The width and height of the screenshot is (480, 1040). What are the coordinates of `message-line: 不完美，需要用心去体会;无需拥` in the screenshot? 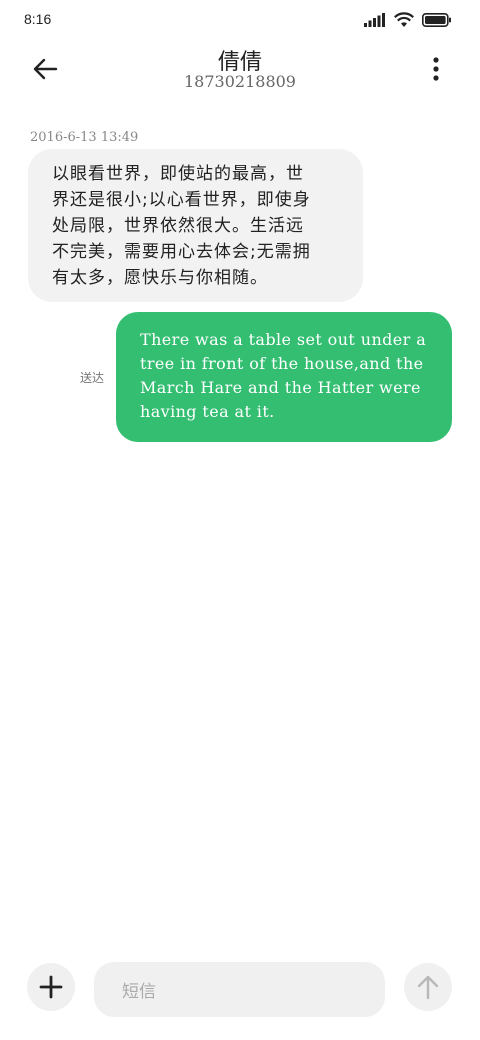 It's located at (181, 252).